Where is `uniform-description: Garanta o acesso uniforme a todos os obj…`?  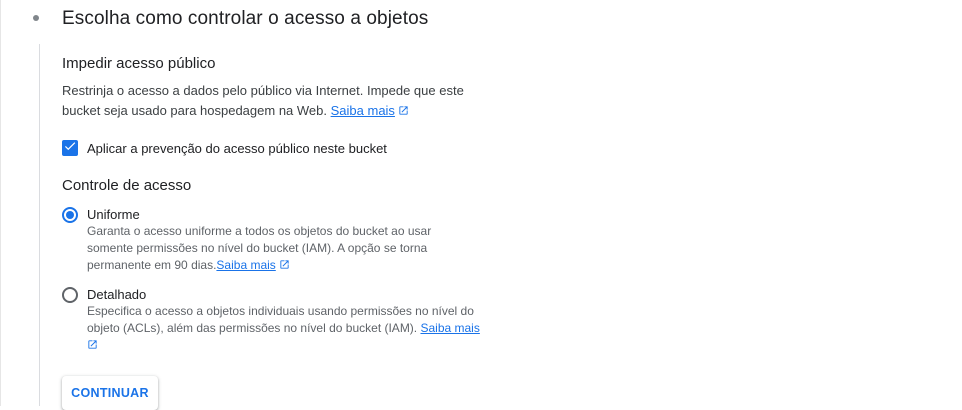 uniform-description: Garanta o acesso uniforme a todos os obj… is located at coordinates (284, 249).